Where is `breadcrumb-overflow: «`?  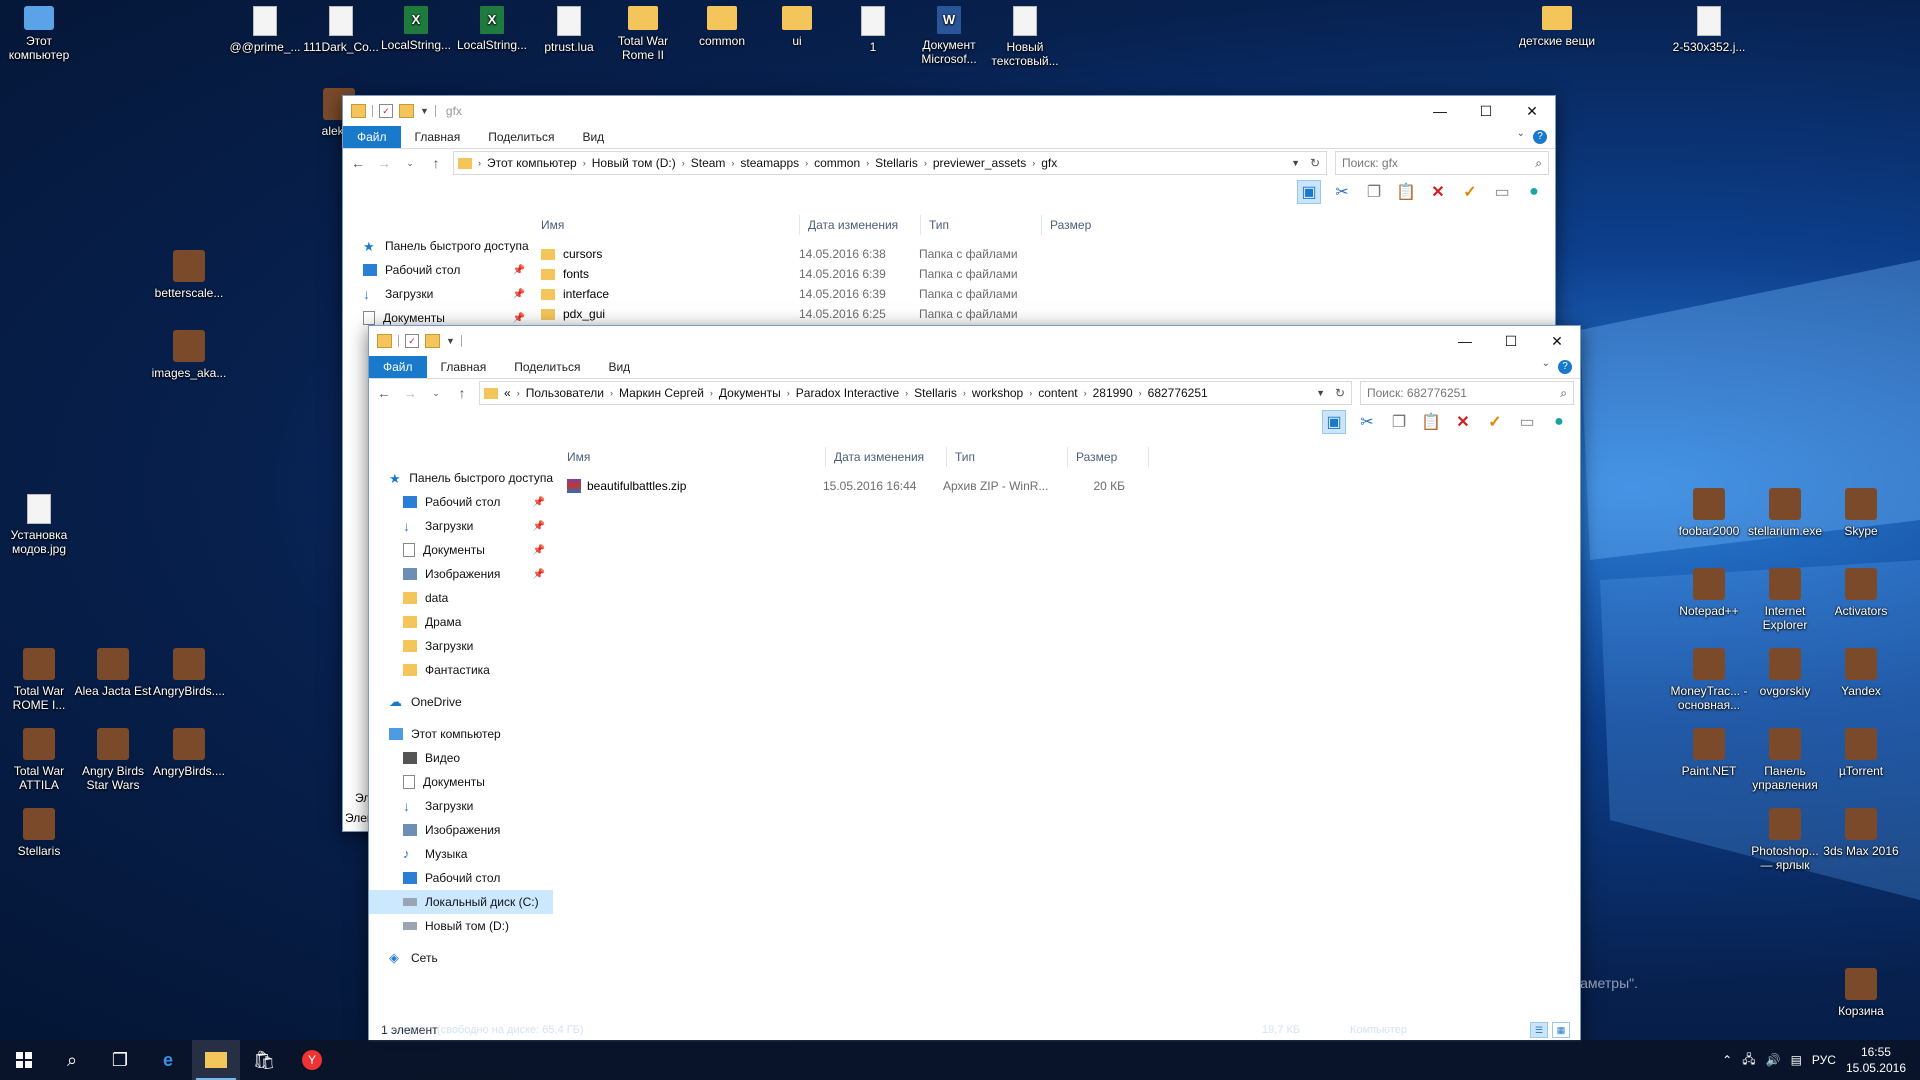
breadcrumb-overflow: « is located at coordinates (507, 393).